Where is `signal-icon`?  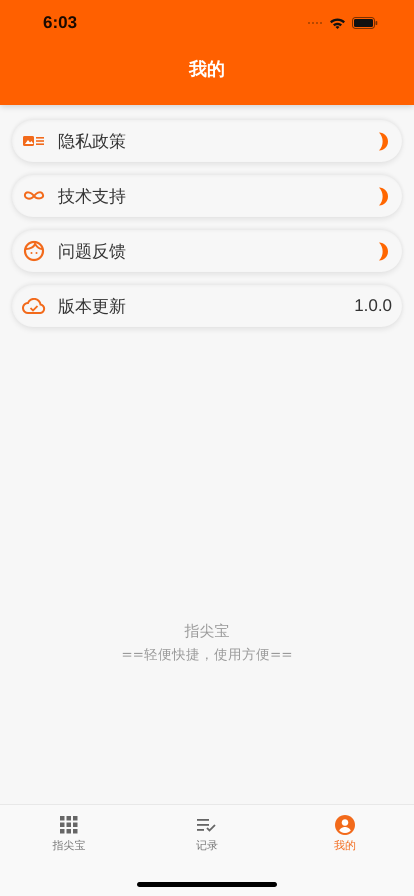 signal-icon is located at coordinates (315, 23).